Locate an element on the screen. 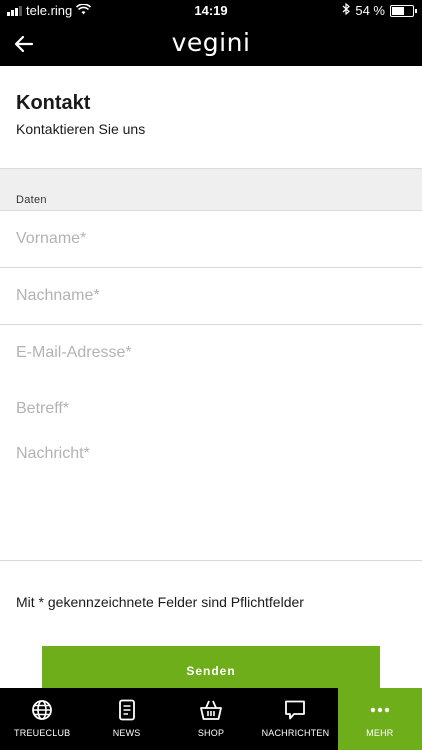  subject-input is located at coordinates (211, 409).